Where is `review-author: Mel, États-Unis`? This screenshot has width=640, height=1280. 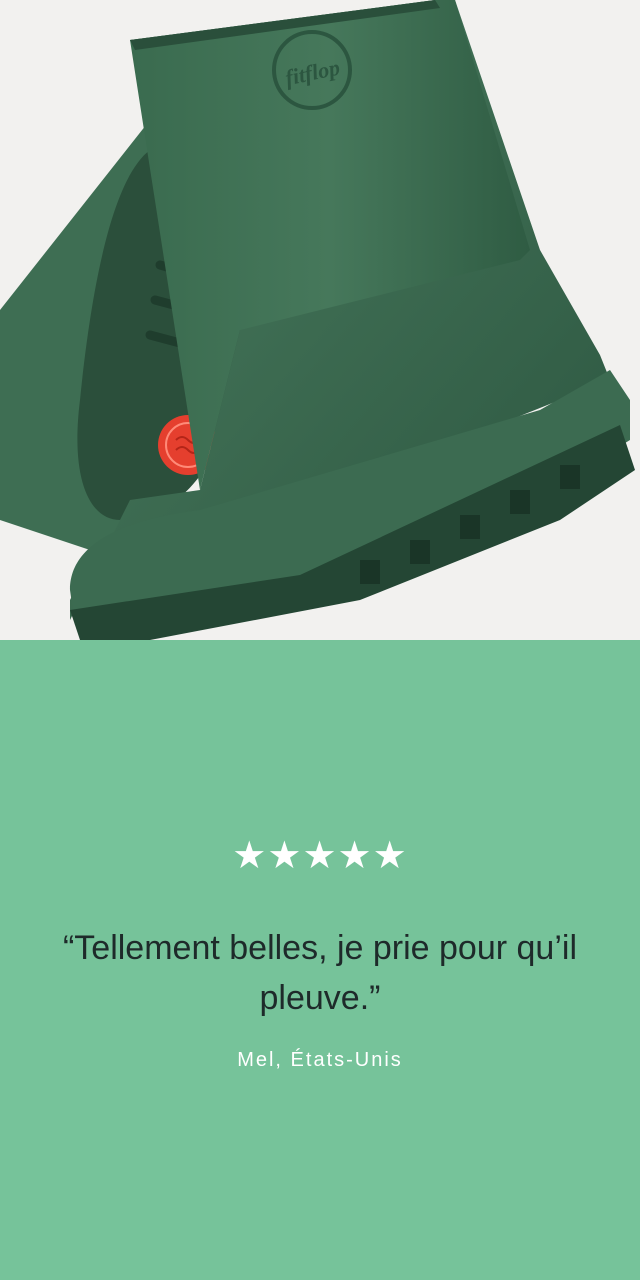
review-author: Mel, États-Unis is located at coordinates (320, 1060).